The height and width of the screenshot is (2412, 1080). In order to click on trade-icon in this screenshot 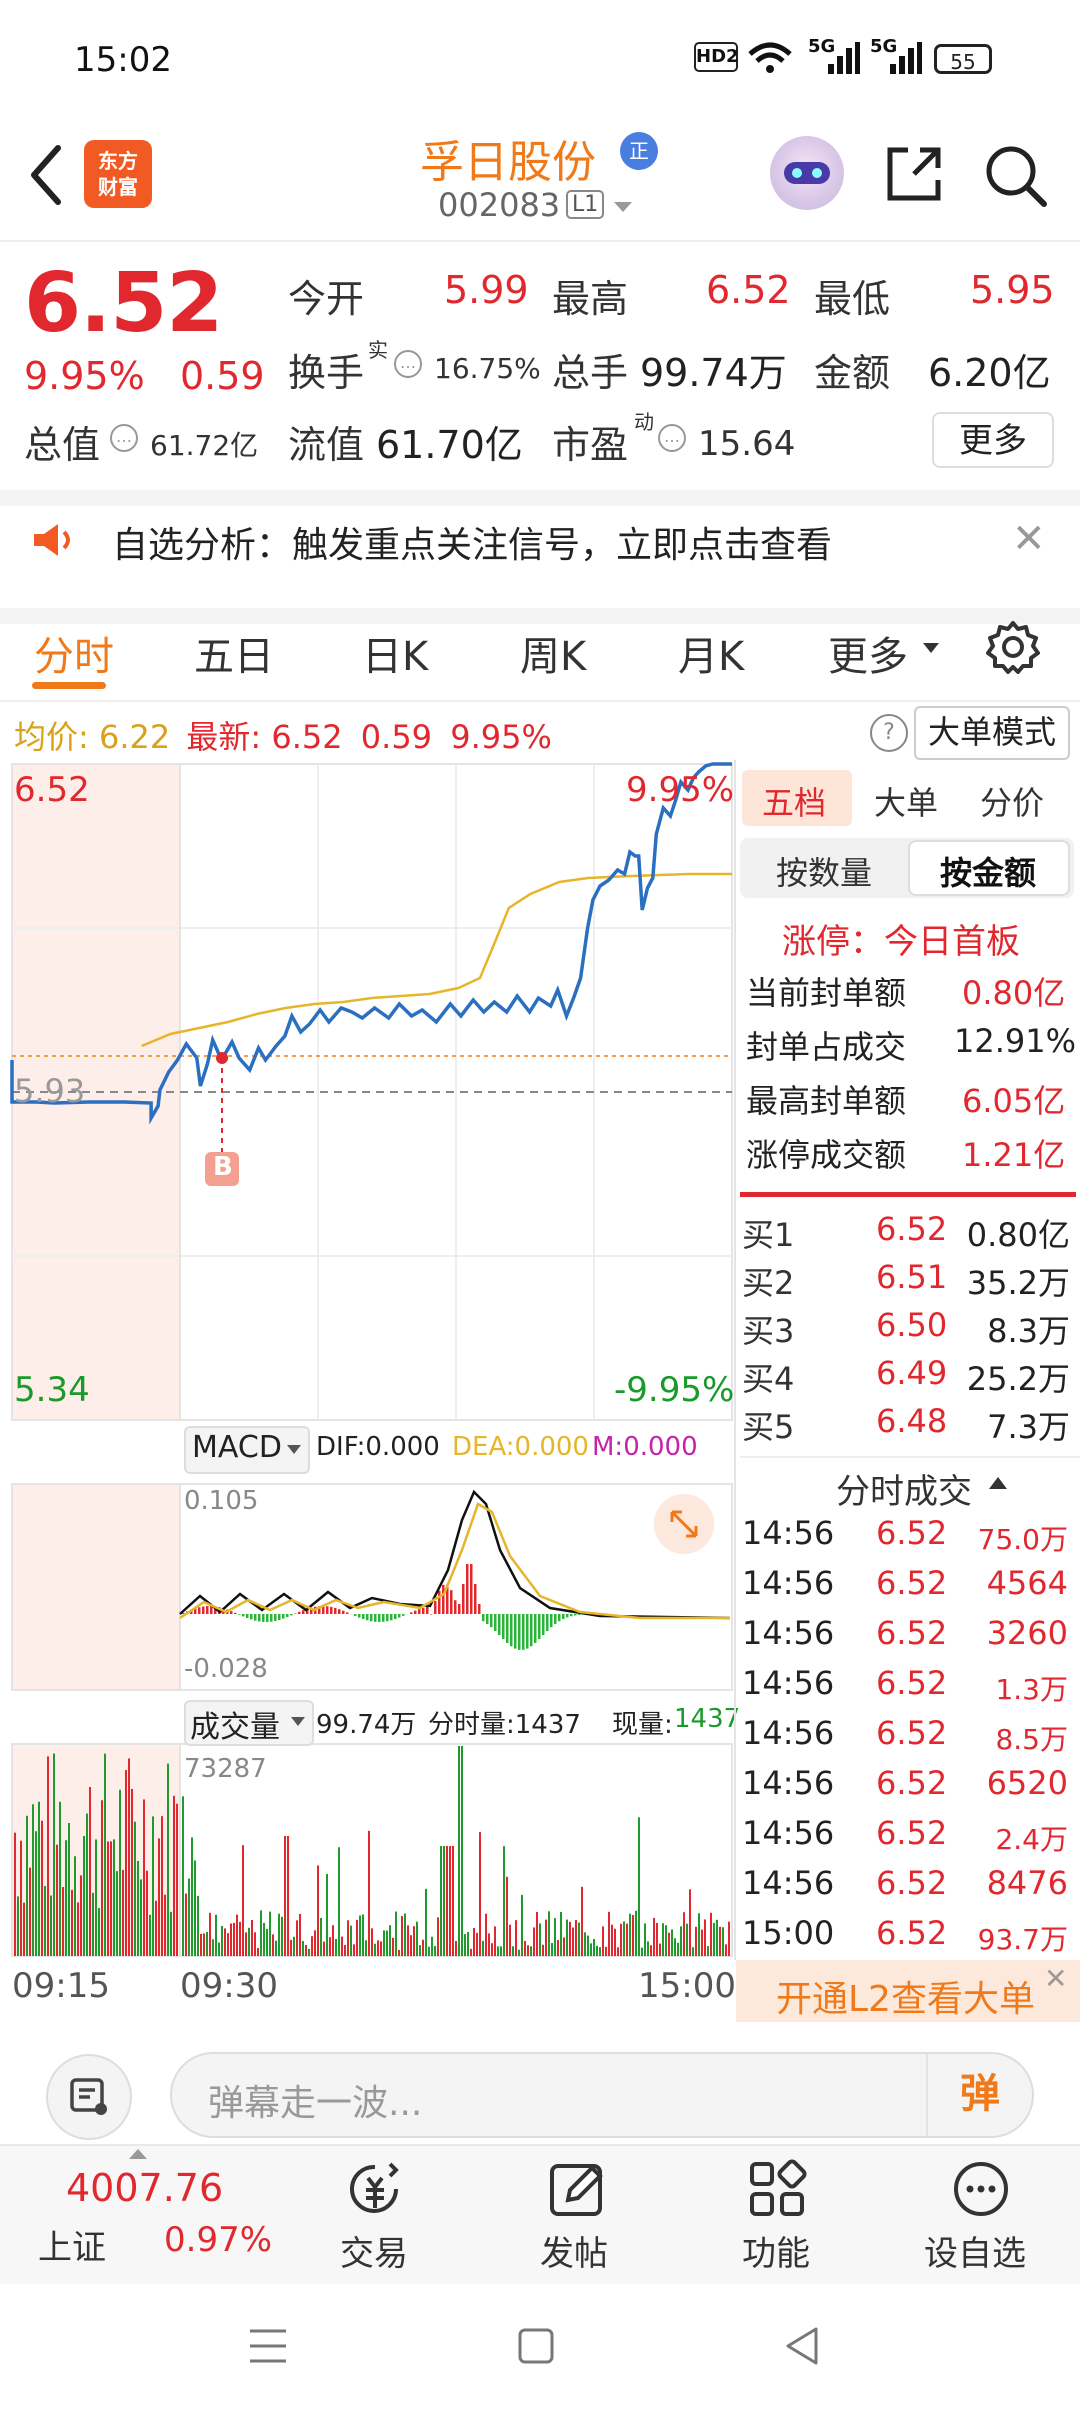, I will do `click(375, 2189)`.